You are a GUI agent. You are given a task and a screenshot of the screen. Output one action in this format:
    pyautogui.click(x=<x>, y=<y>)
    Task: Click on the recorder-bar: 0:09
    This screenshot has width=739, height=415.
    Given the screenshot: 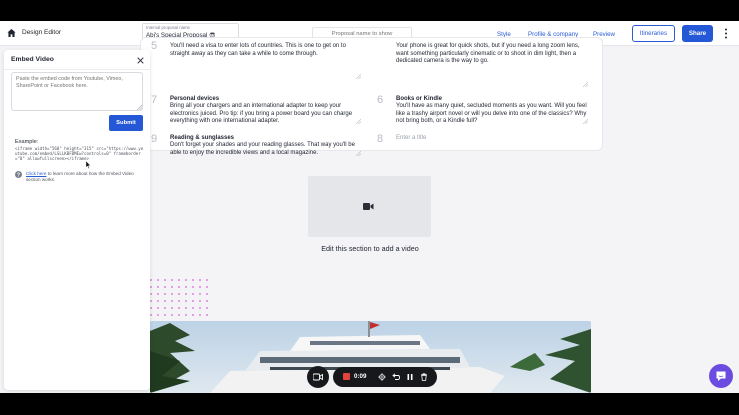 What is the action you would take?
    pyautogui.click(x=385, y=377)
    